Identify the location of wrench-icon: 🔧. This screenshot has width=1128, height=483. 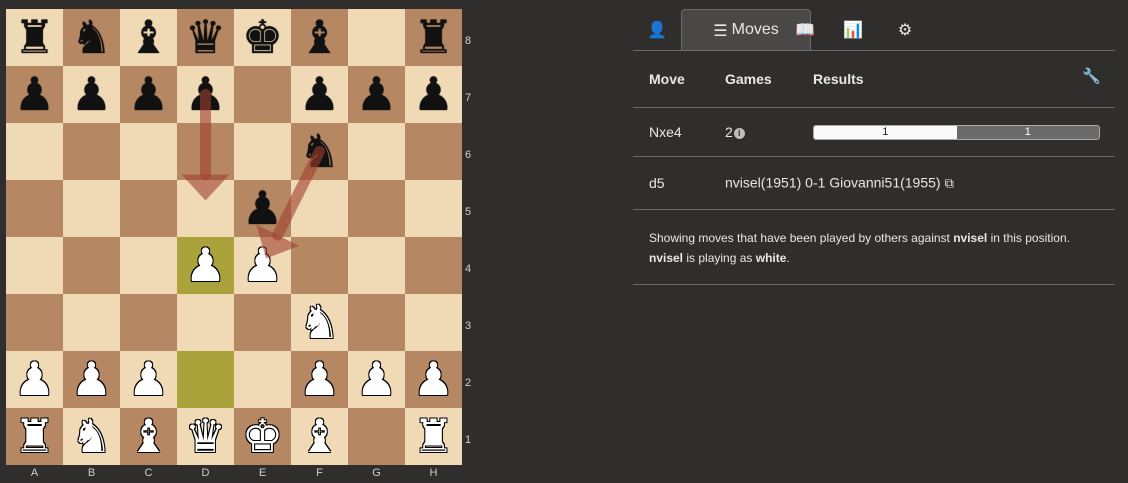
(1091, 76).